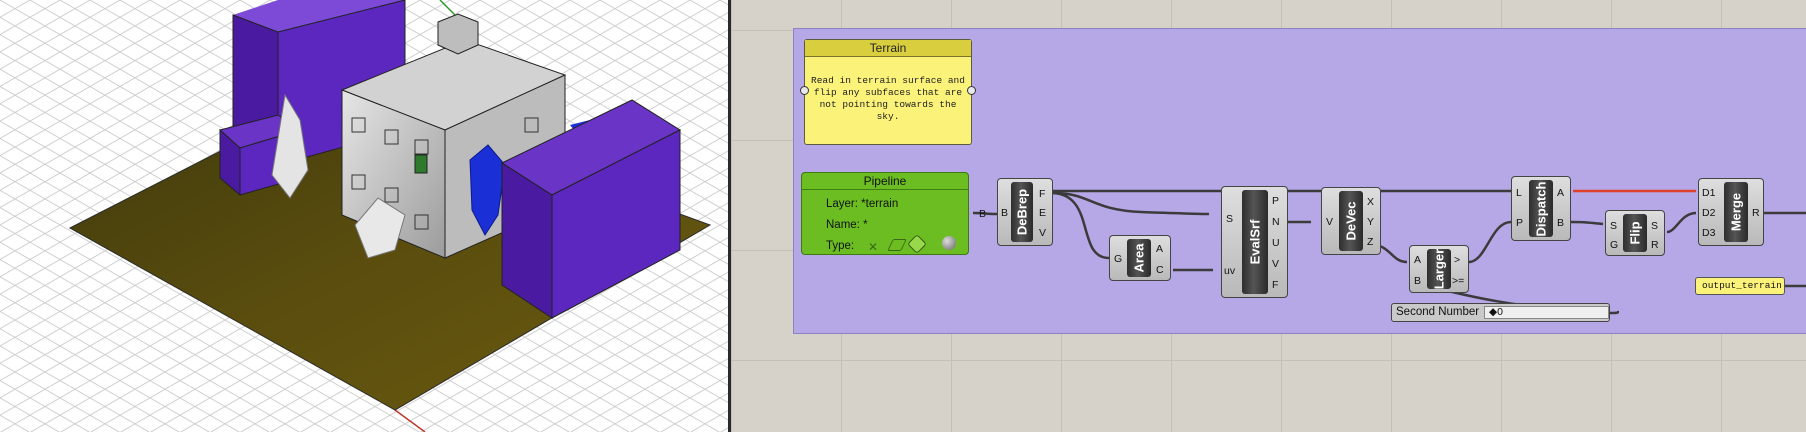 The height and width of the screenshot is (432, 1806). Describe the element at coordinates (885, 181) in the screenshot. I see `pipeline-title: Pipeline` at that location.